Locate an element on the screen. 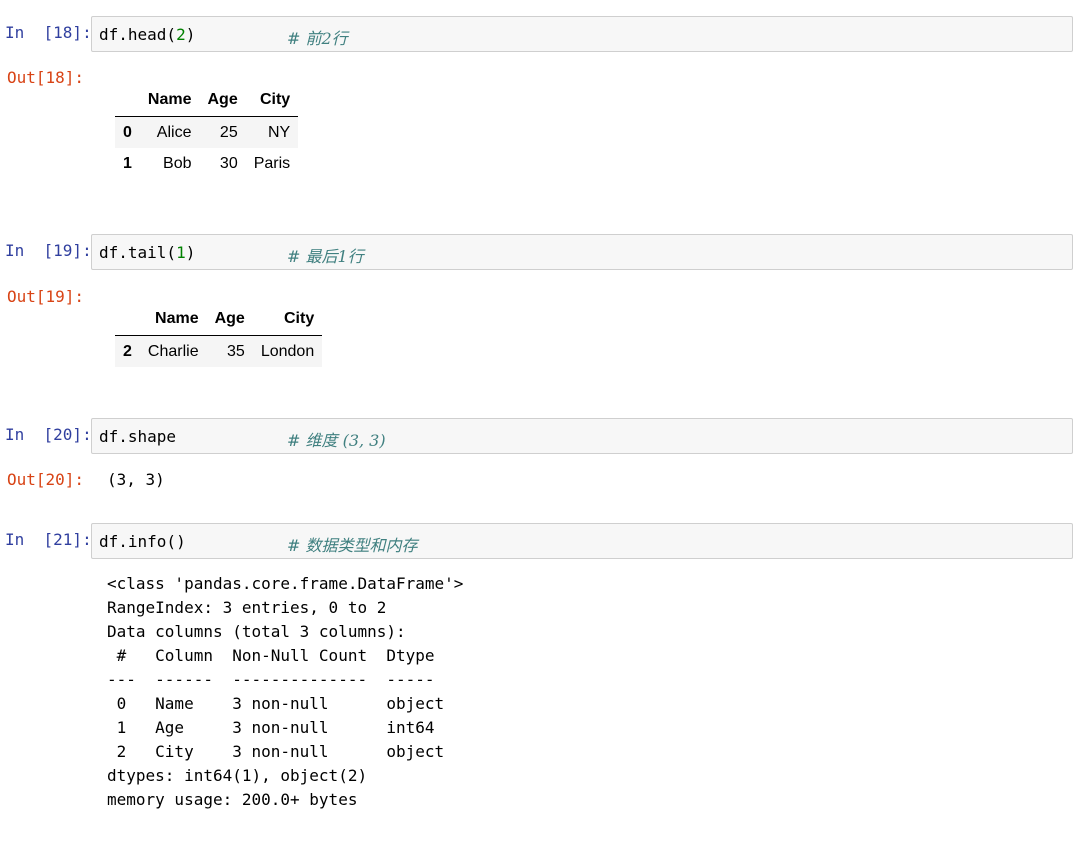 The width and height of the screenshot is (1080, 843). code-comment: # 最后1行 is located at coordinates (325, 256).